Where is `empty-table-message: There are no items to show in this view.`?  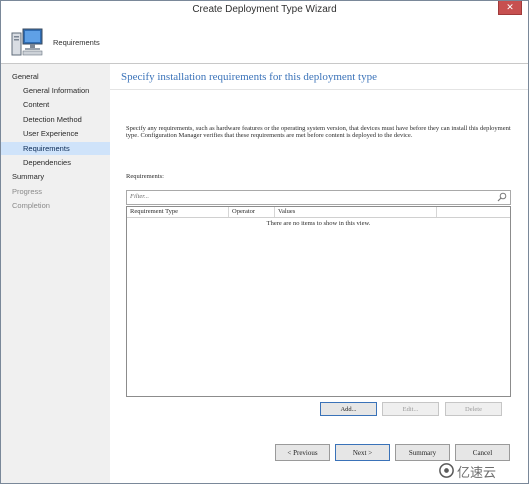
empty-table-message: There are no items to show in this view. is located at coordinates (318, 223).